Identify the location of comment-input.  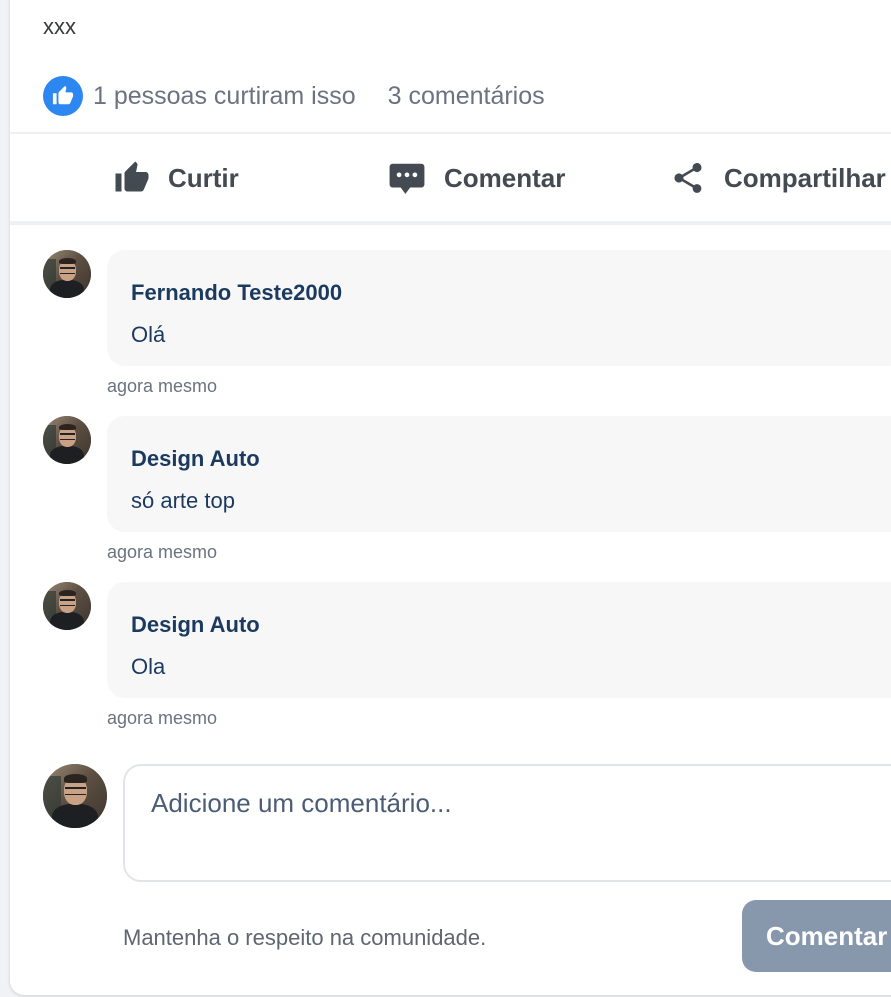
(501, 823).